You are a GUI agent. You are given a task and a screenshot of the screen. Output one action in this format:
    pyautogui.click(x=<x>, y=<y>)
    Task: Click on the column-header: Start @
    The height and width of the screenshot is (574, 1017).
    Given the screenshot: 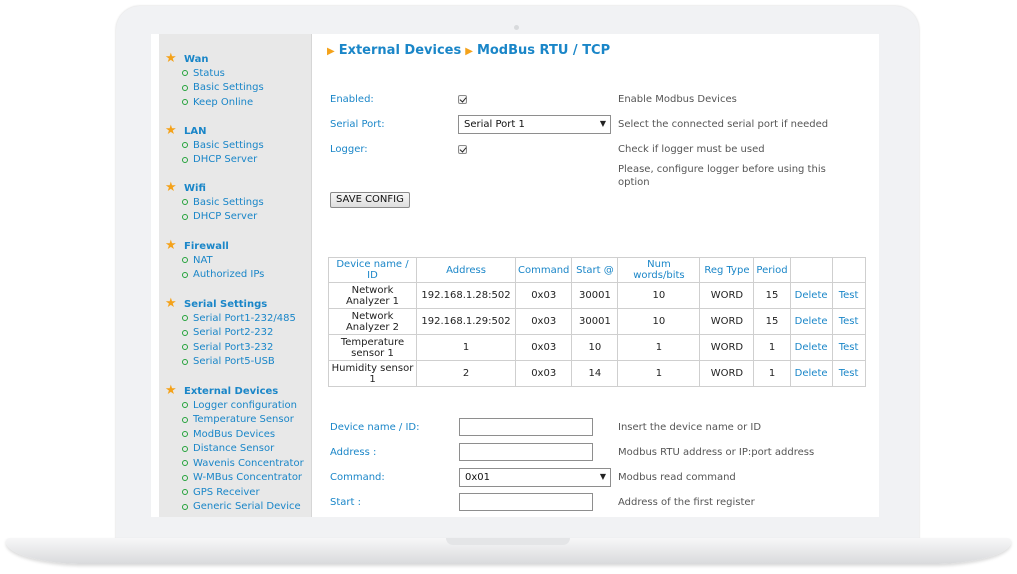 What is the action you would take?
    pyautogui.click(x=595, y=270)
    